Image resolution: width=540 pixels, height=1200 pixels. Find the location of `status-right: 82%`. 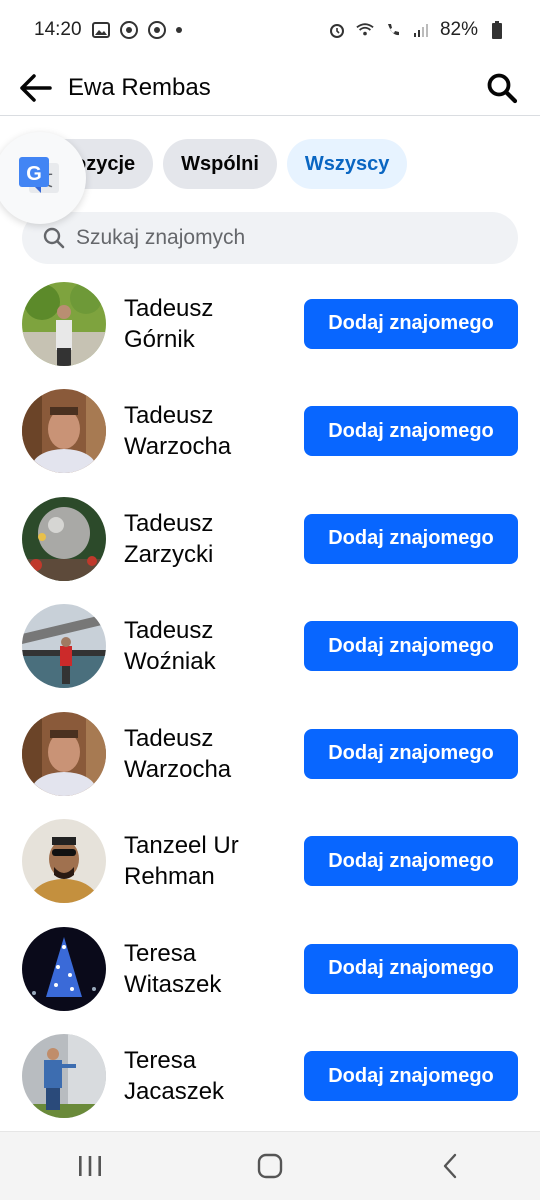

status-right: 82% is located at coordinates (417, 30).